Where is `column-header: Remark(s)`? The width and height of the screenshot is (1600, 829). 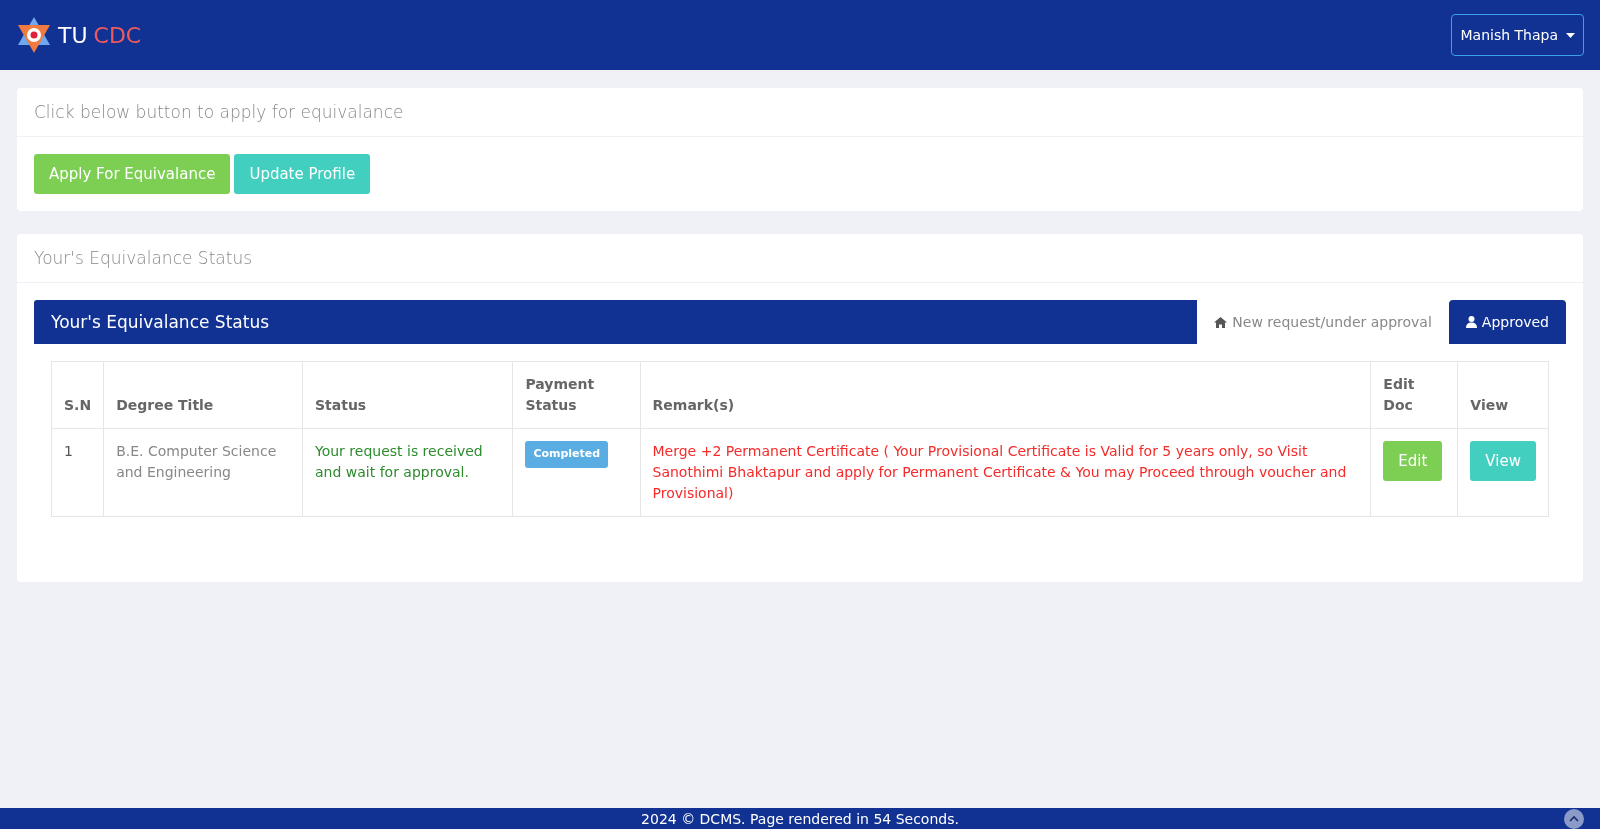 column-header: Remark(s) is located at coordinates (1005, 395).